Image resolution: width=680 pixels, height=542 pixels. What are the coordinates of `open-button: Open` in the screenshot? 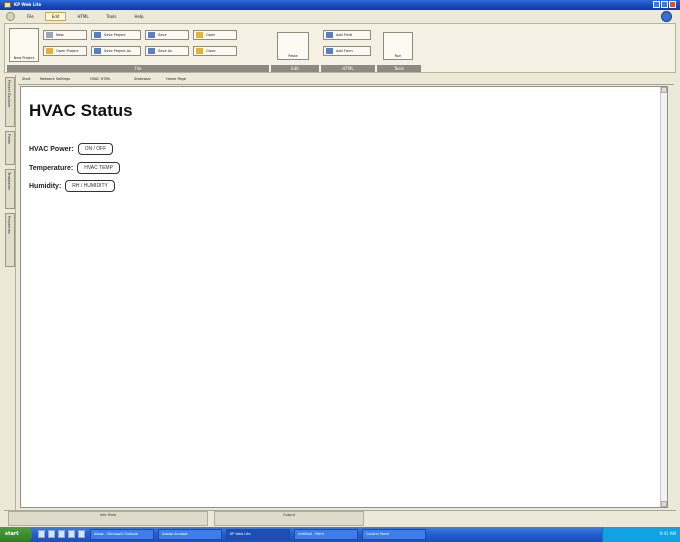 It's located at (215, 35).